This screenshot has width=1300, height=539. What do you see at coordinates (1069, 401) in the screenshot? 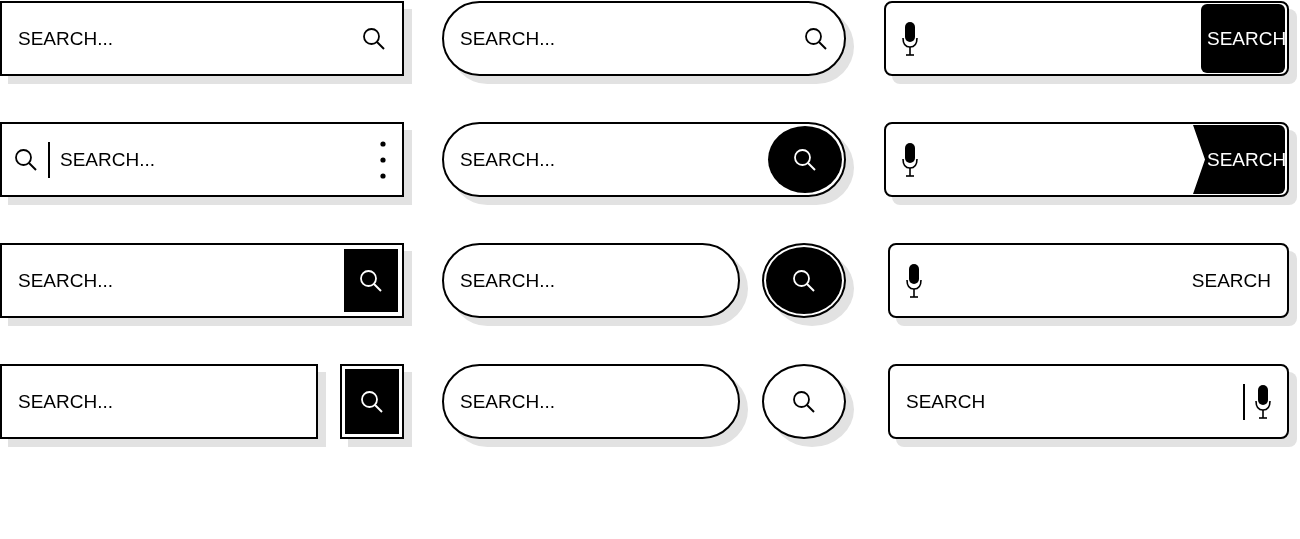
I see `search-field: SEARCH` at bounding box center [1069, 401].